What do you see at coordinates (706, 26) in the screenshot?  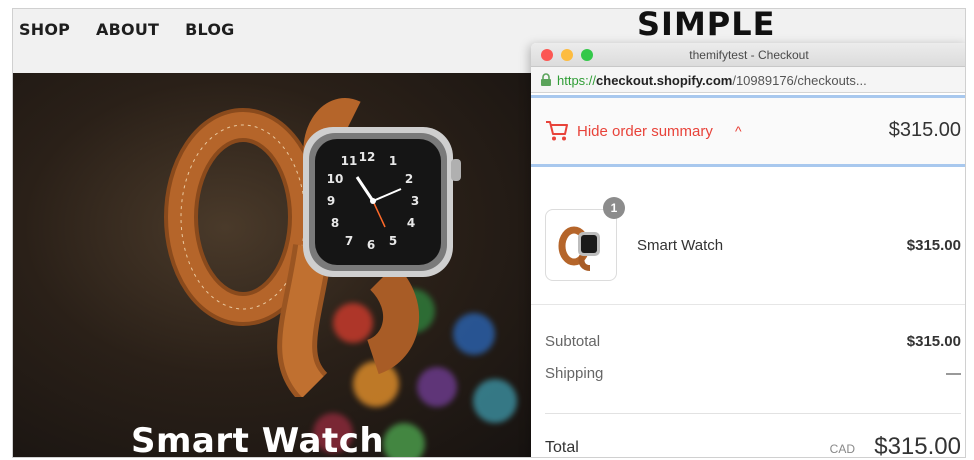 I see `store-logo: SIMPLE` at bounding box center [706, 26].